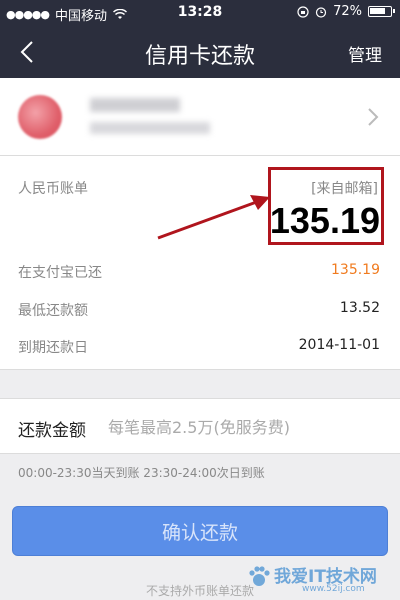 This screenshot has height=600, width=400. Describe the element at coordinates (200, 13) in the screenshot. I see `status-bar: ●●●●● 中国移动 13:28 72%` at that location.